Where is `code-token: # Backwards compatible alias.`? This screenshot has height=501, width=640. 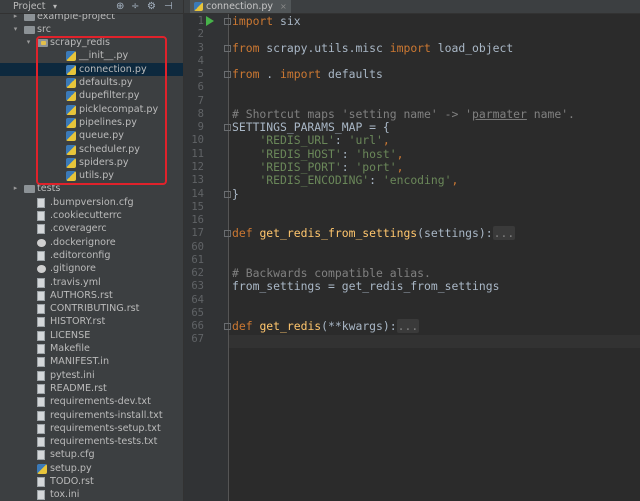
code-token: # Backwards compatible alias. is located at coordinates (331, 273).